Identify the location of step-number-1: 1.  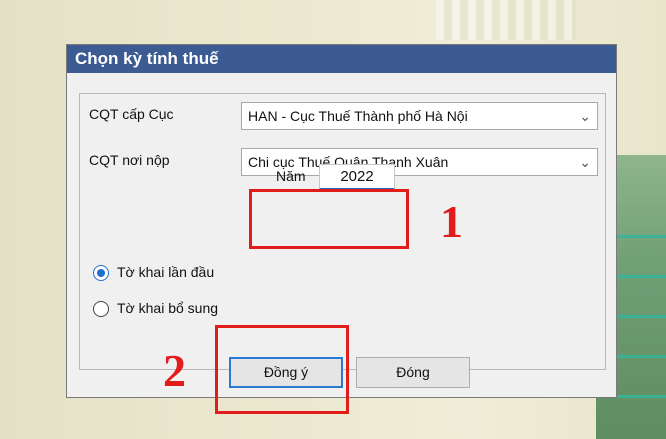
(451, 221).